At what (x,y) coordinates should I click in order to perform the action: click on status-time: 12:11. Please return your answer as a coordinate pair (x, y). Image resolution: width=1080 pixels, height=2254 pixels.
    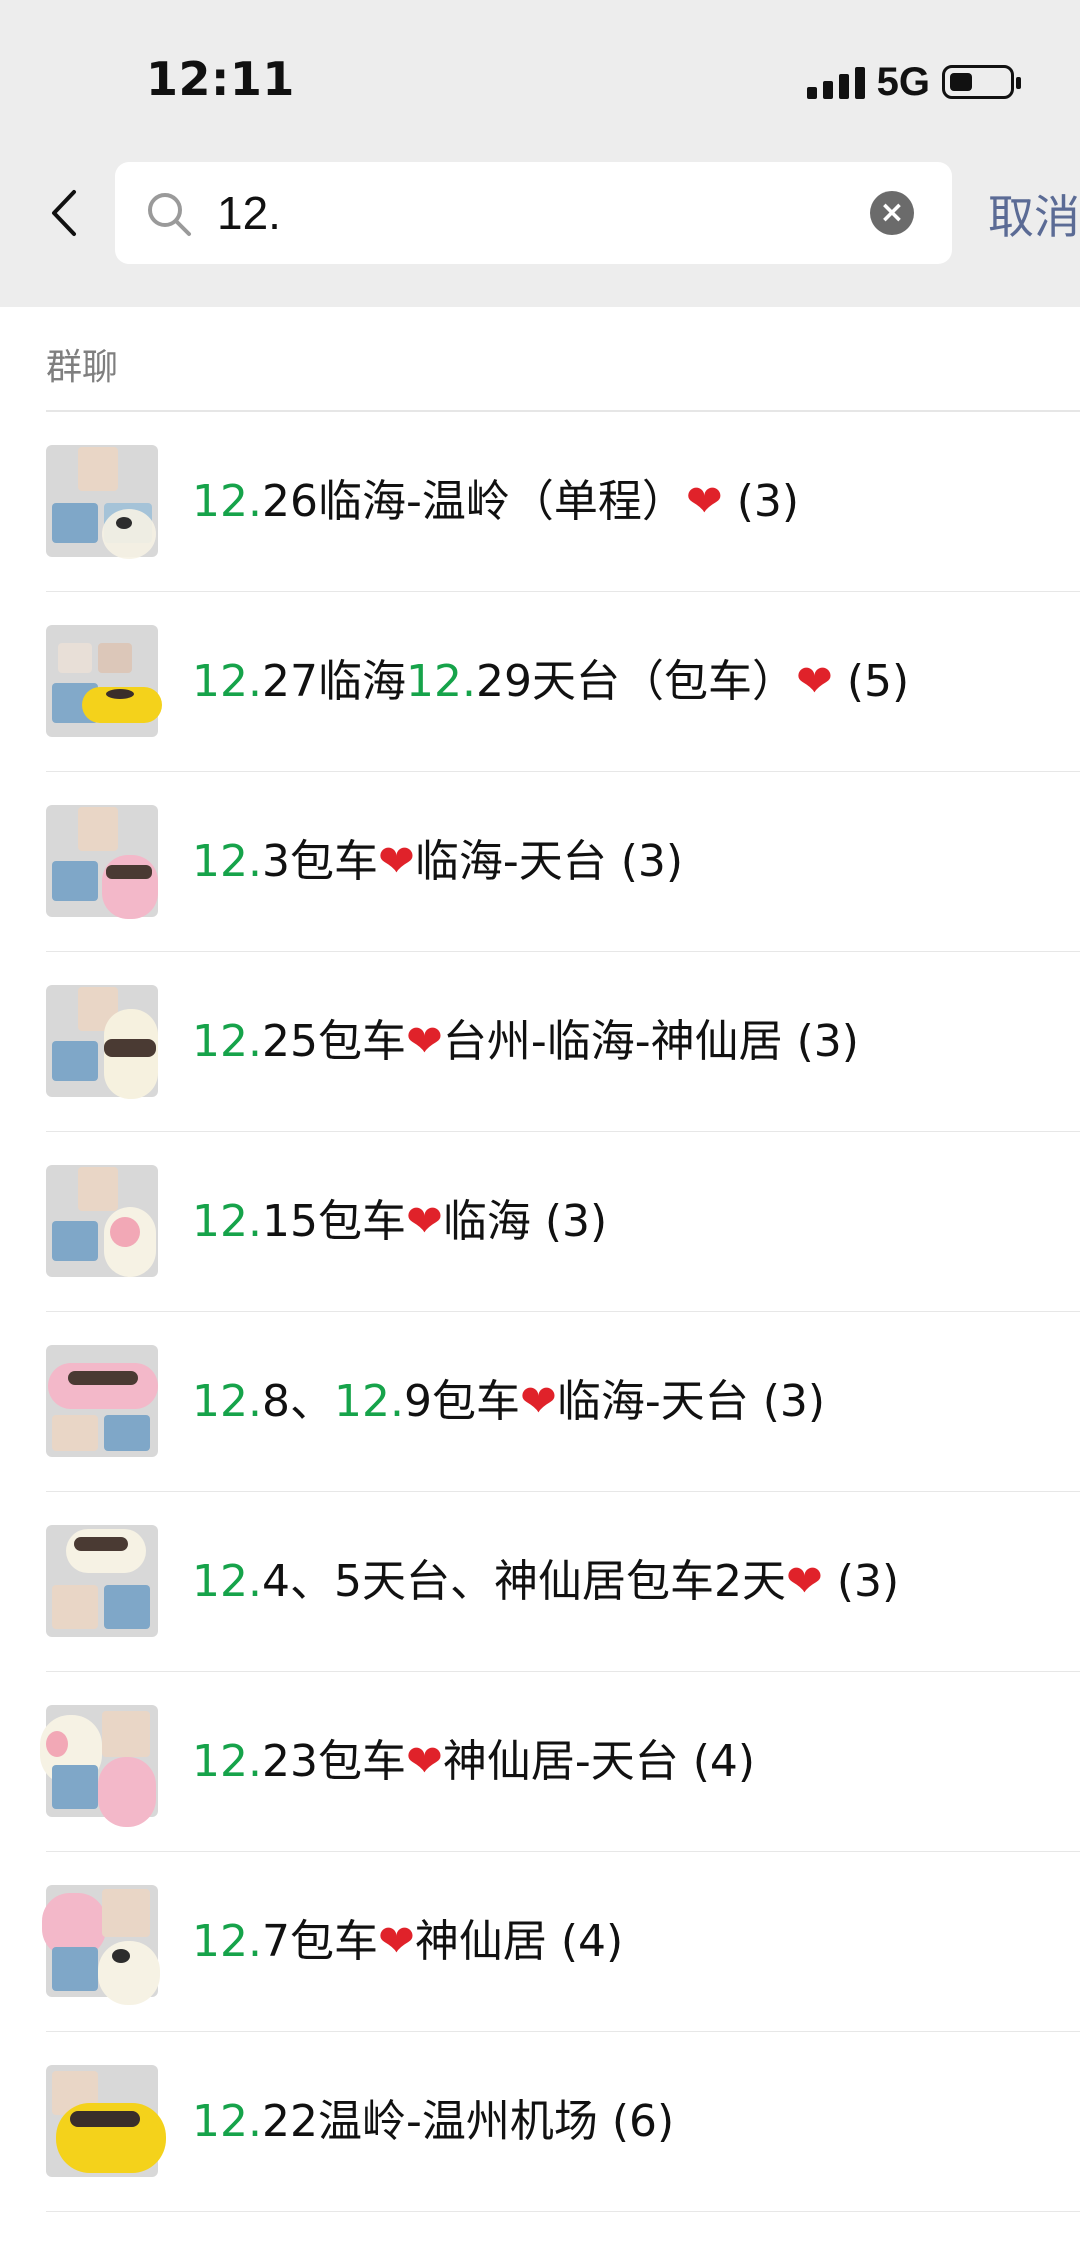
    Looking at the image, I should click on (220, 79).